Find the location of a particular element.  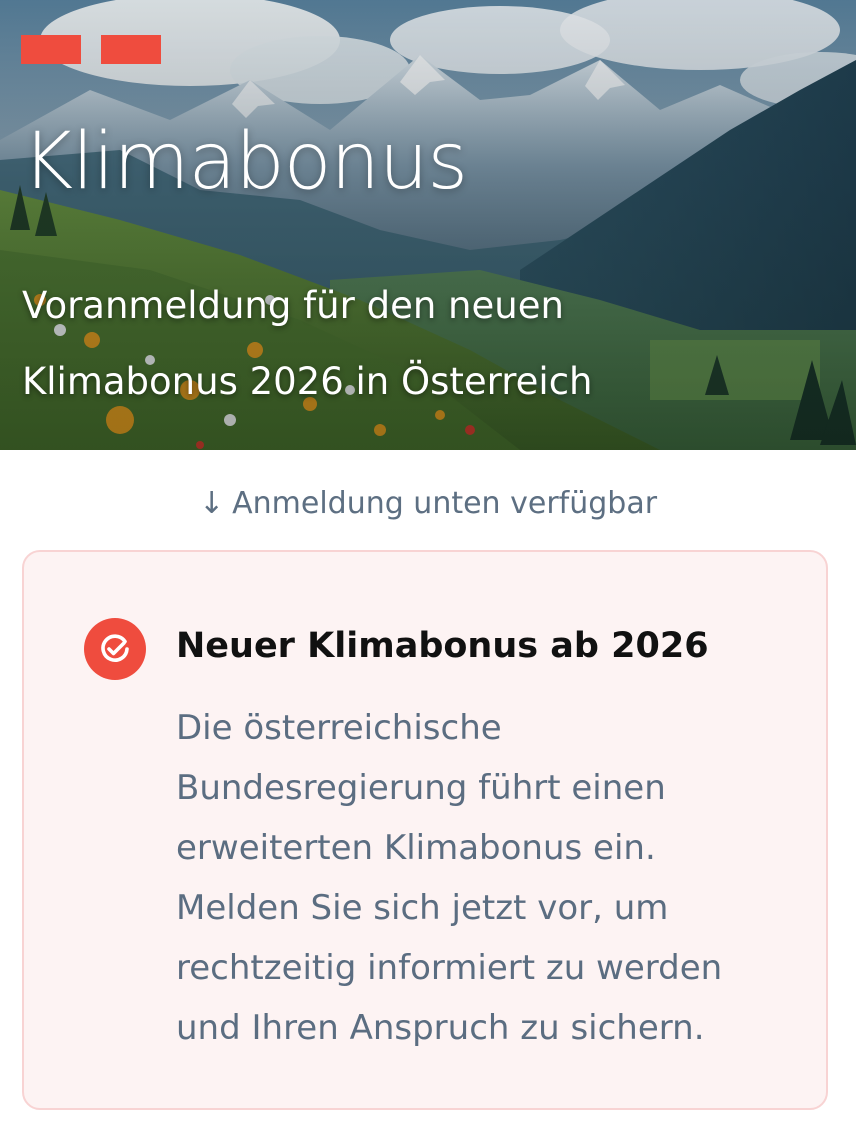

austrian-flag-stripe-right is located at coordinates (131, 49).